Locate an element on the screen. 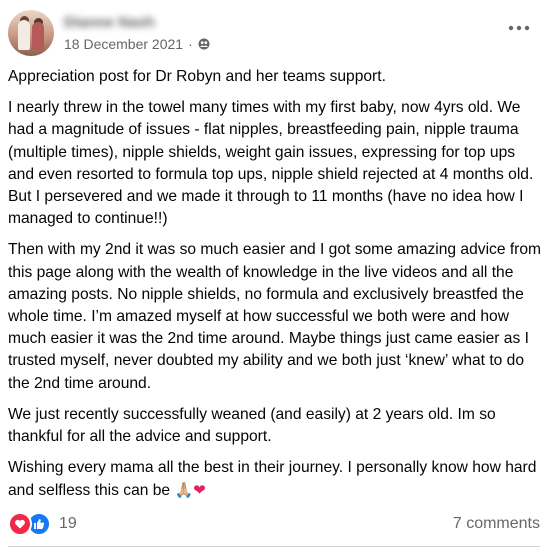  post-meta: Dianne Nash 18 December 2021 · is located at coordinates (137, 33).